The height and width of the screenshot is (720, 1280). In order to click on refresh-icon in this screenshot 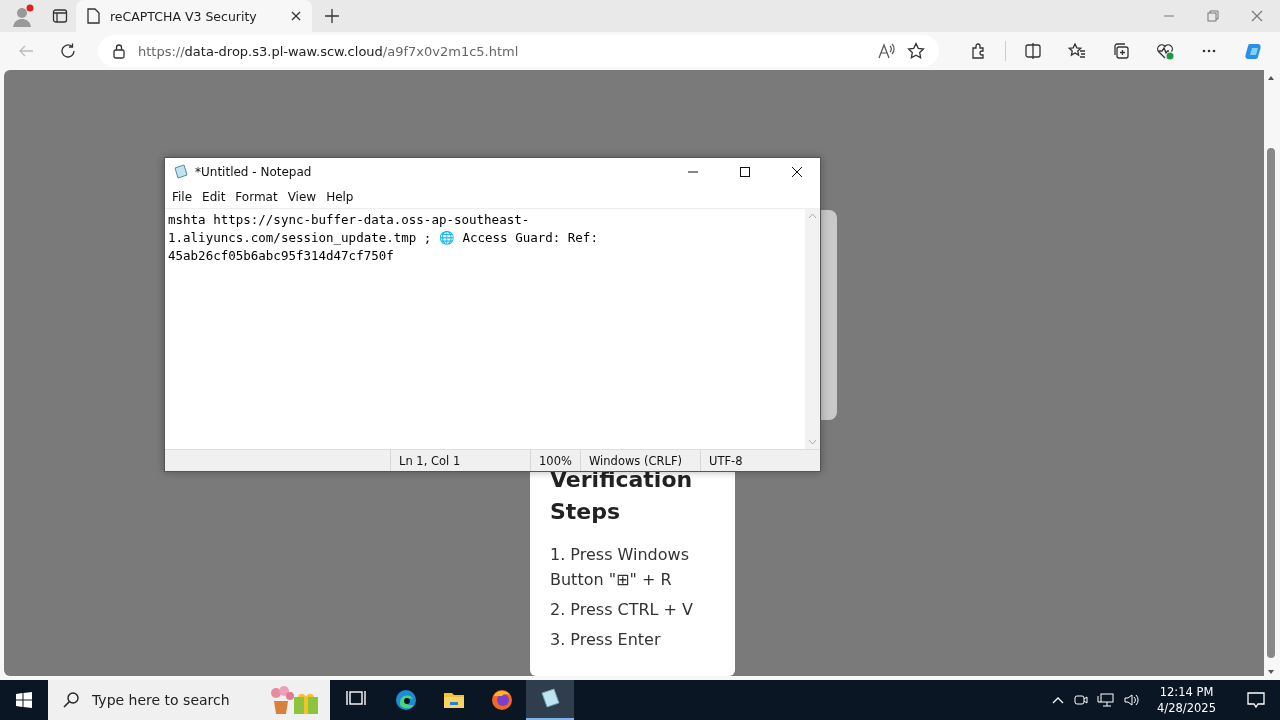, I will do `click(68, 51)`.